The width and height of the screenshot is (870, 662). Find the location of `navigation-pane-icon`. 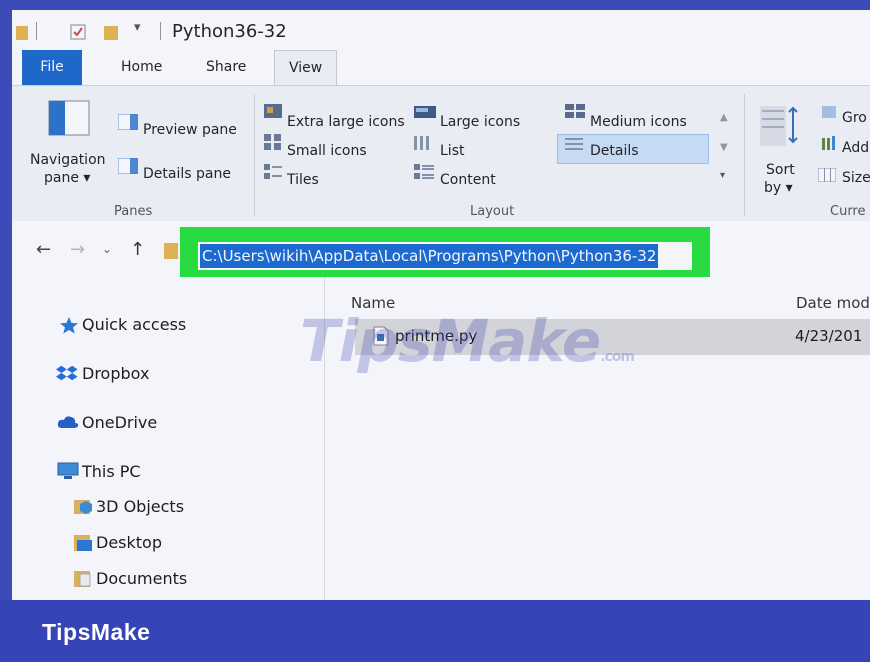

navigation-pane-icon is located at coordinates (69, 118).